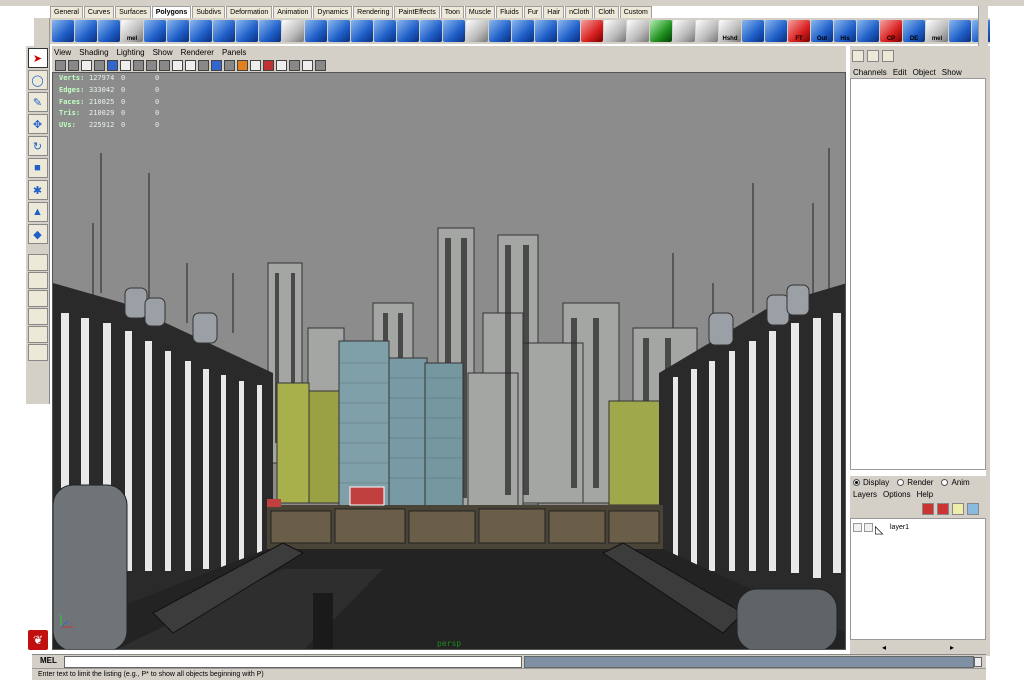 The height and width of the screenshot is (680, 1024). Describe the element at coordinates (37, 316) in the screenshot. I see `persp-graph-layout-icon` at that location.